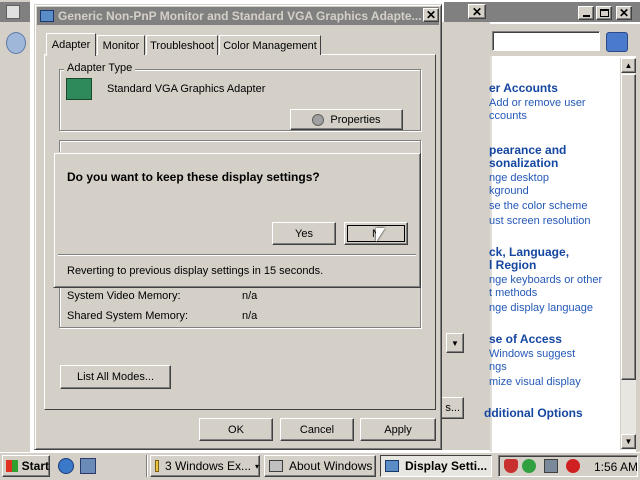  Describe the element at coordinates (463, 236) in the screenshot. I see `background-window-panel` at that location.